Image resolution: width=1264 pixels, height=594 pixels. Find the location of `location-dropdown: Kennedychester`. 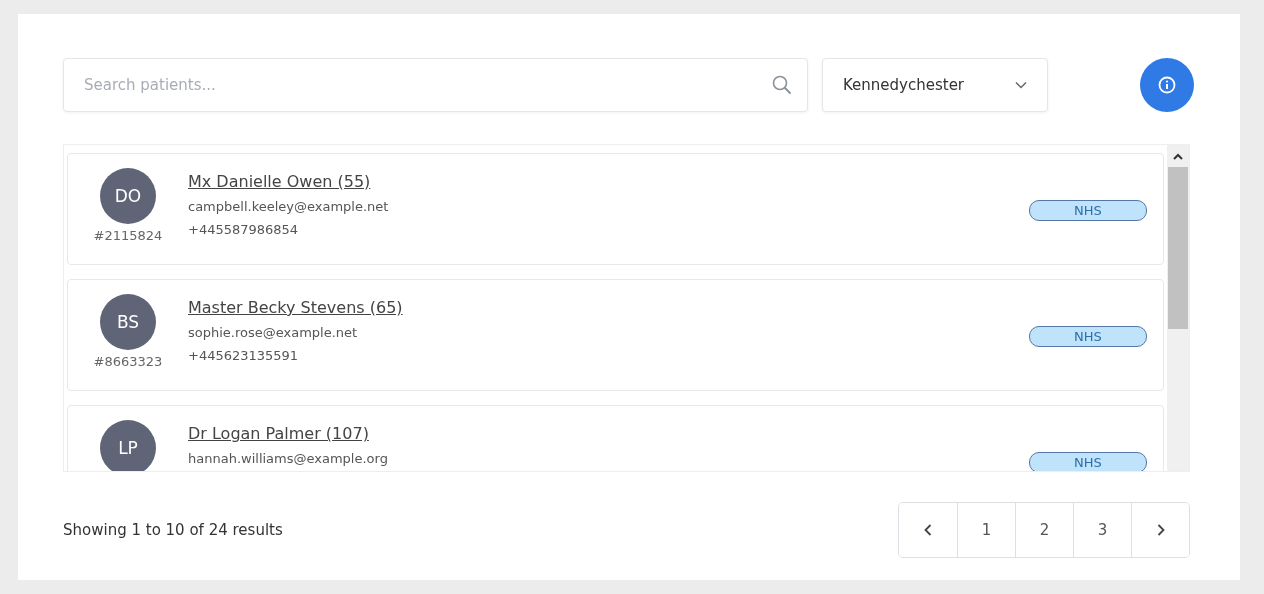

location-dropdown: Kennedychester is located at coordinates (935, 85).